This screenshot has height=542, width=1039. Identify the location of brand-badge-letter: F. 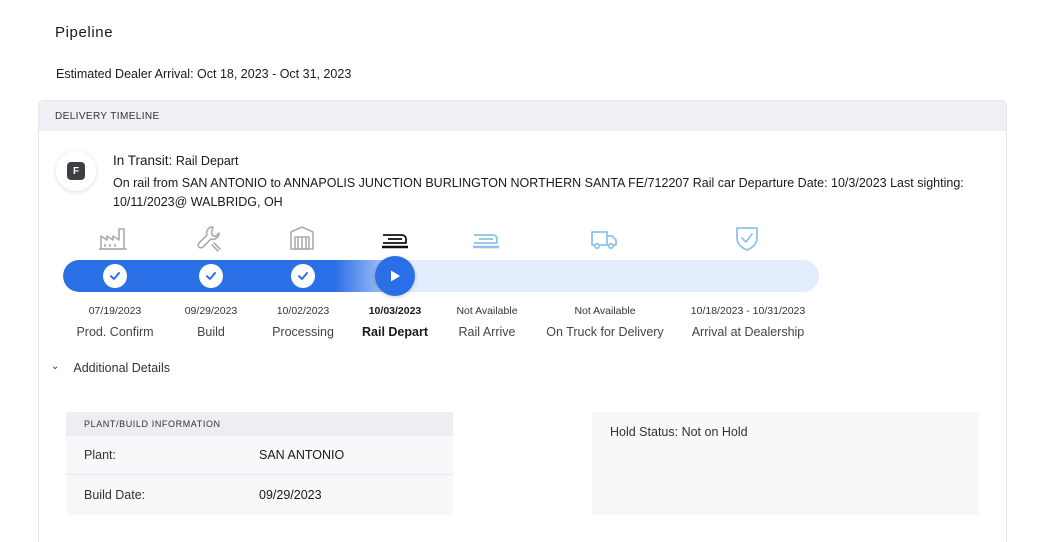
(76, 171).